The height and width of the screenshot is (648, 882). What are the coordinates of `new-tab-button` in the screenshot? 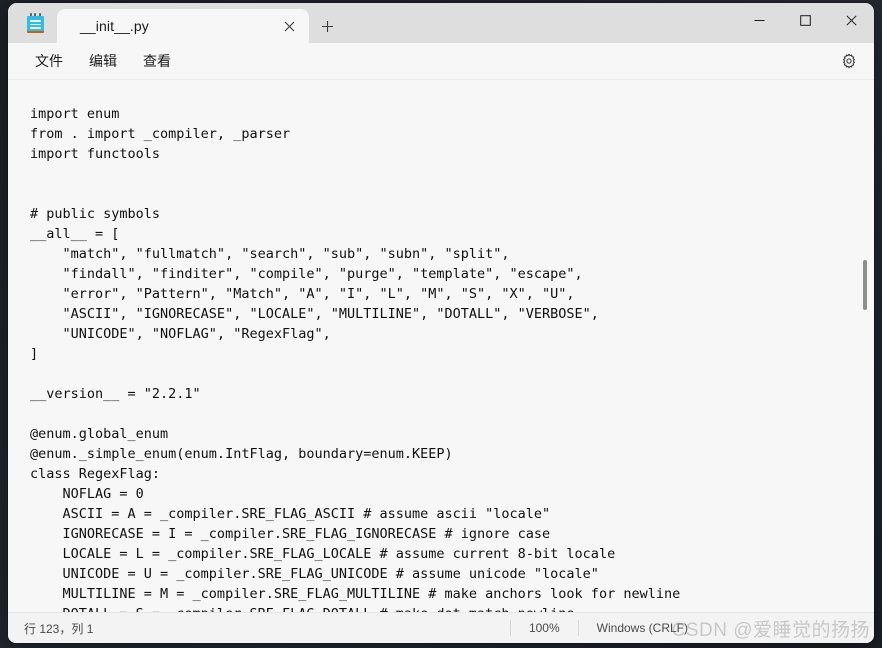 It's located at (327, 26).